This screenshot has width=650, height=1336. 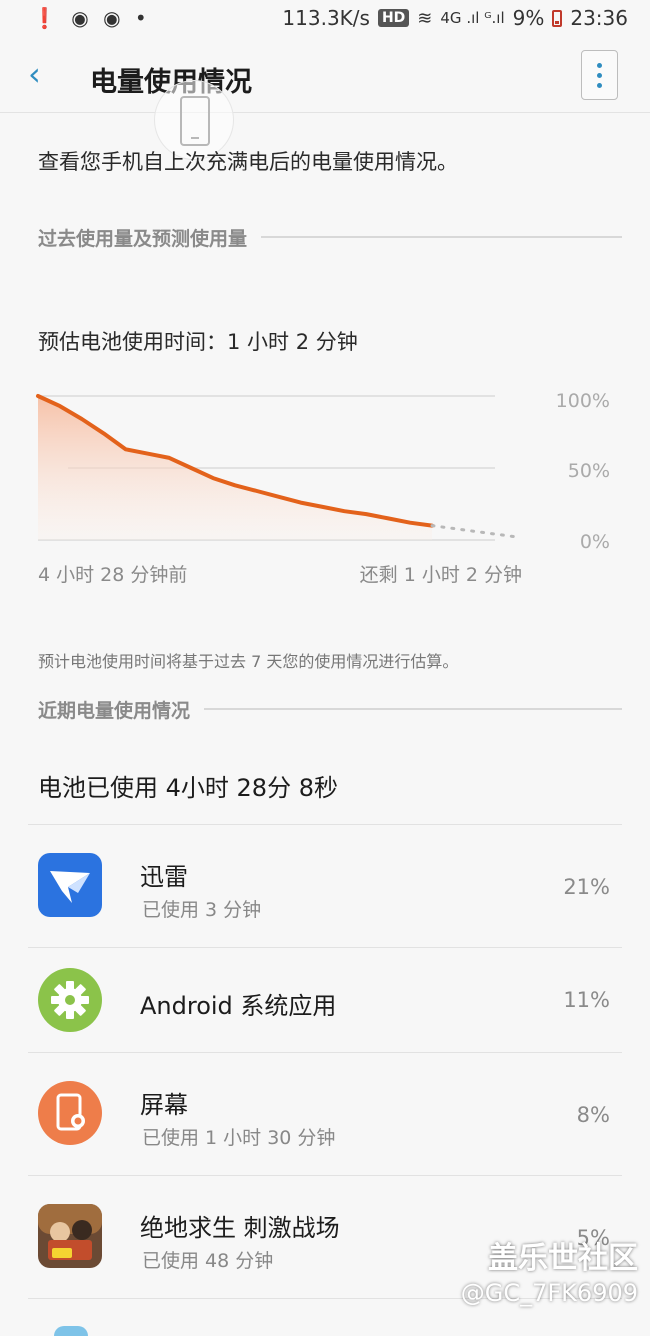 What do you see at coordinates (323, 488) in the screenshot?
I see `battery-usage-chart: 100% 50% 0% 4 小时 28 分钟前 还剩 1 小时 2 分钟` at bounding box center [323, 488].